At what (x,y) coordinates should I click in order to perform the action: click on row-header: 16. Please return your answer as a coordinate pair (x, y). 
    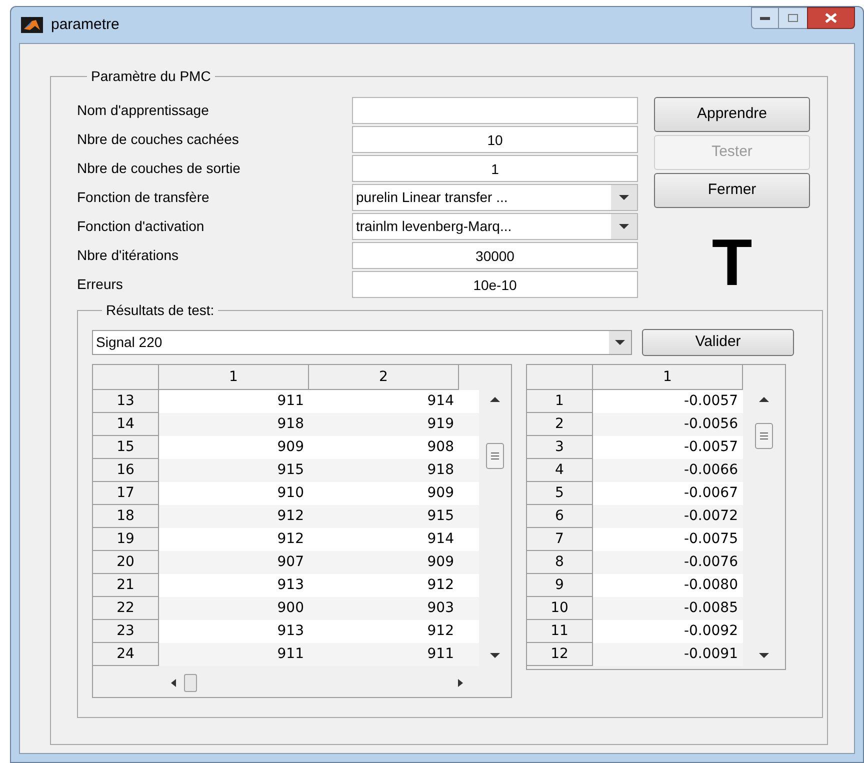
    Looking at the image, I should click on (126, 470).